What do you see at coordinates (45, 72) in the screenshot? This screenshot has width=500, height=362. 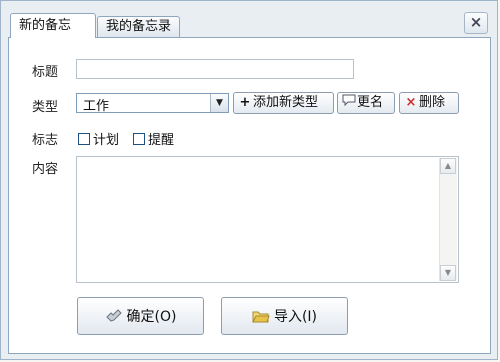 I see `title-label: 标题` at bounding box center [45, 72].